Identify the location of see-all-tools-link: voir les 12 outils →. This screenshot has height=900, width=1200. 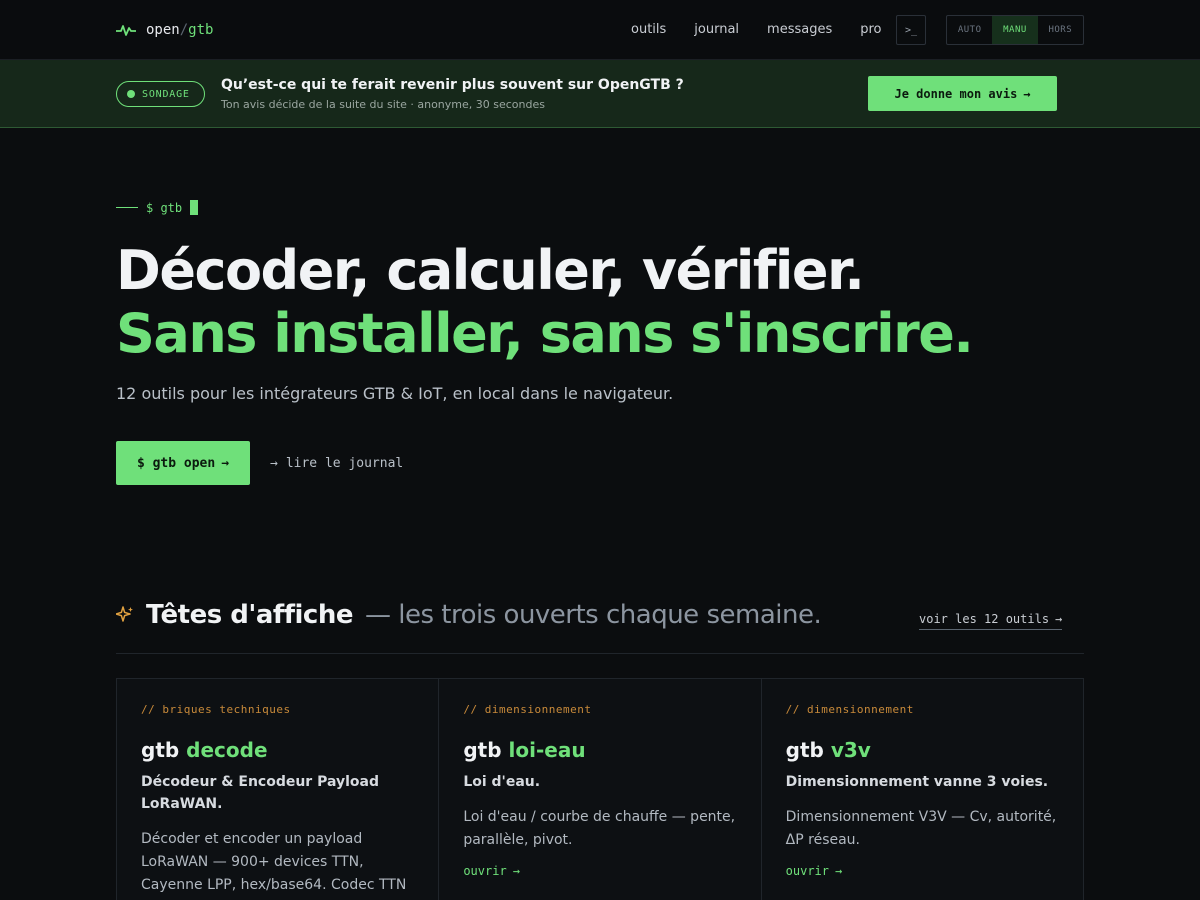
(991, 621).